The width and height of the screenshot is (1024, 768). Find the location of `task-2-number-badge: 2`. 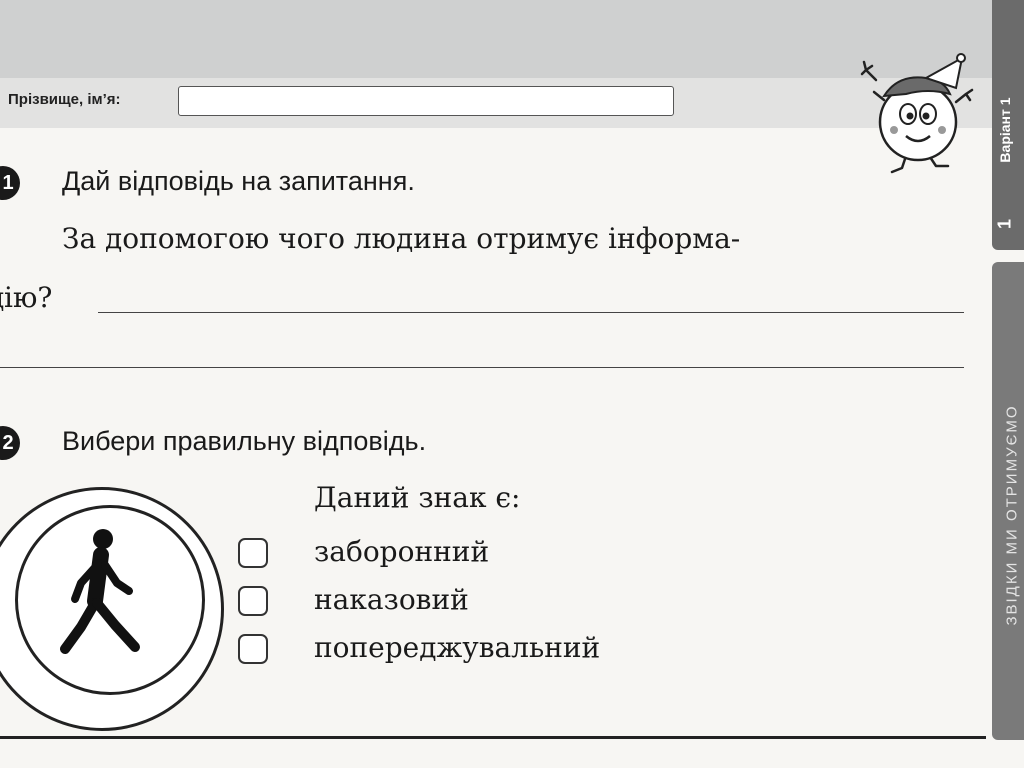

task-2-number-badge: 2 is located at coordinates (10, 443).